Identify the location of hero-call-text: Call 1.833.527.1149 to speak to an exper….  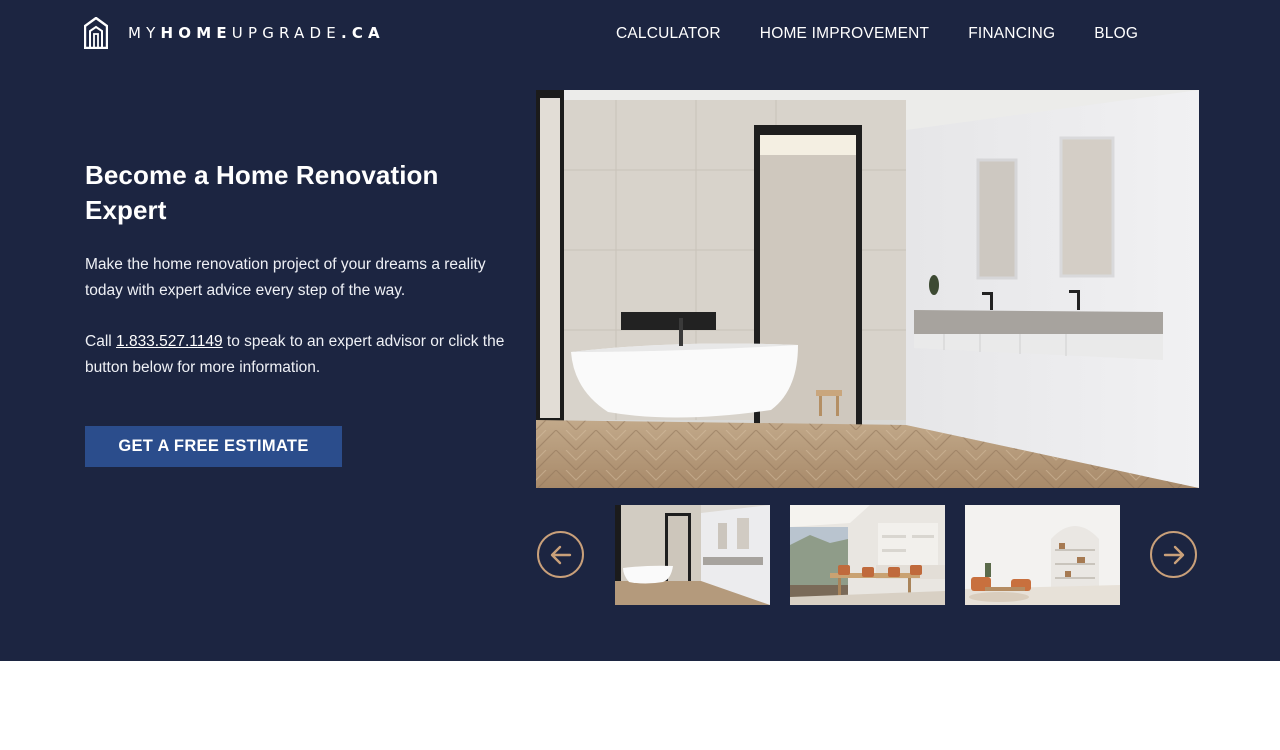
(295, 354).